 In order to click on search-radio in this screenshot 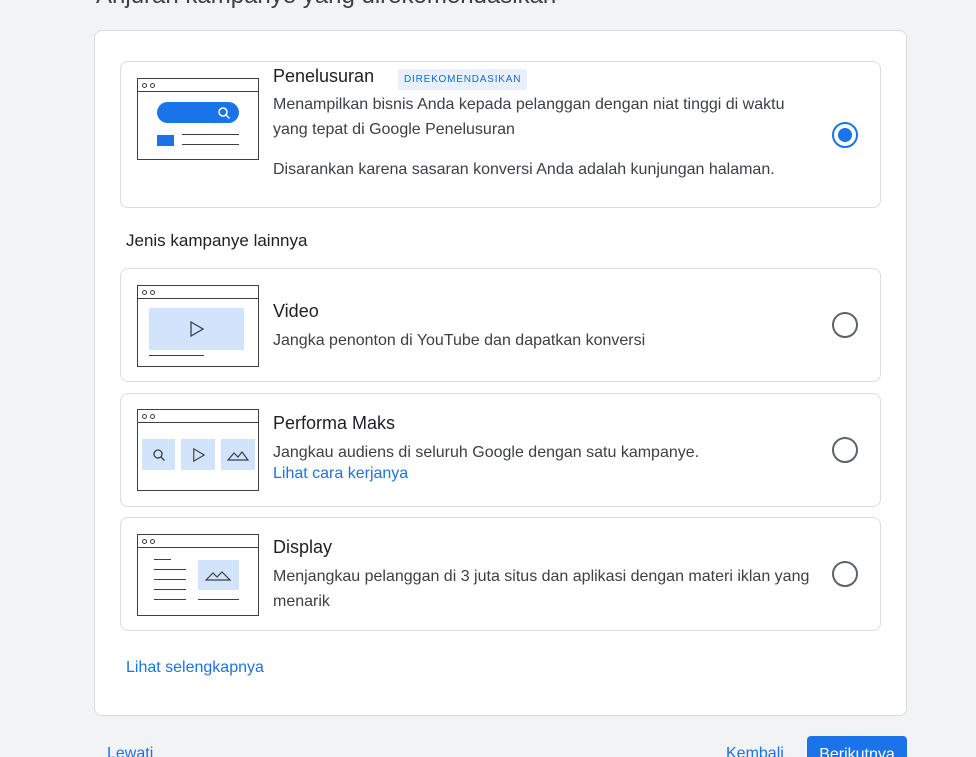, I will do `click(845, 135)`.